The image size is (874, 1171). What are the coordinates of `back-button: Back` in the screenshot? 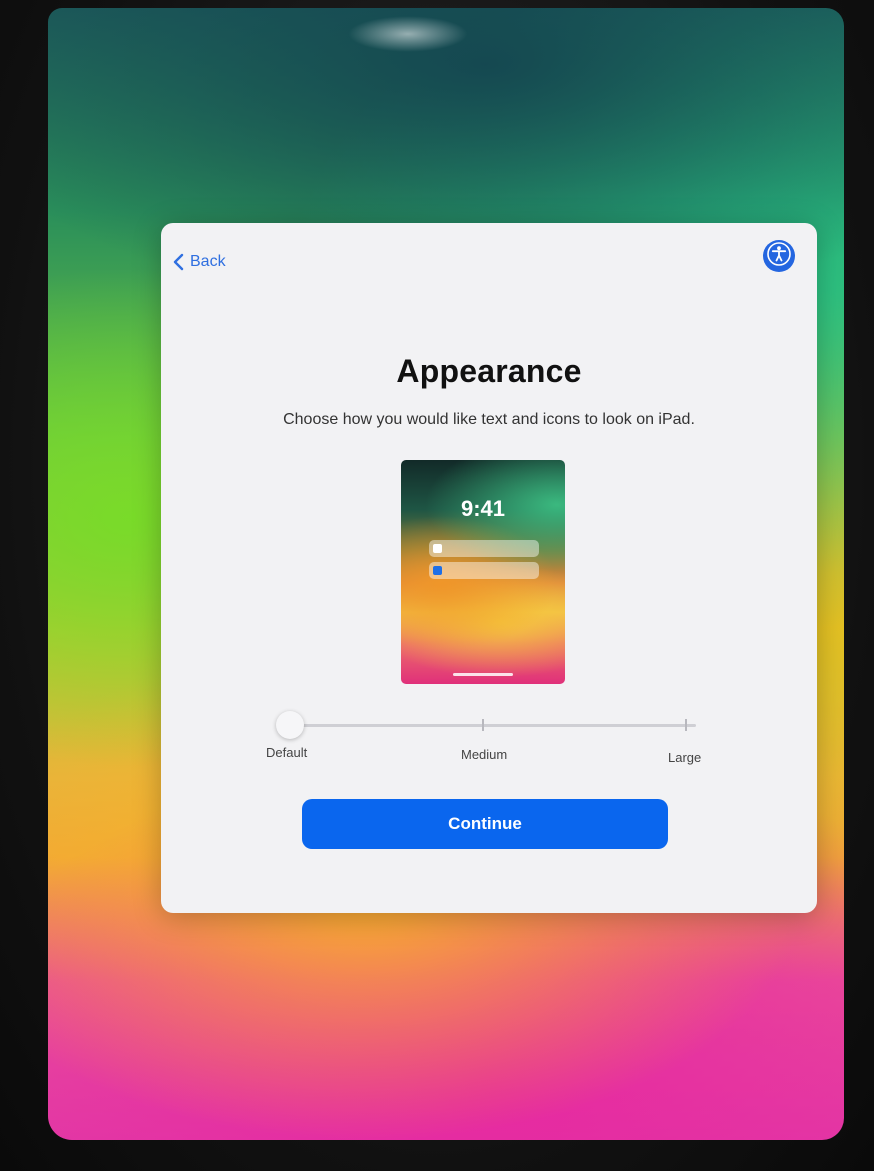 It's located at (199, 262).